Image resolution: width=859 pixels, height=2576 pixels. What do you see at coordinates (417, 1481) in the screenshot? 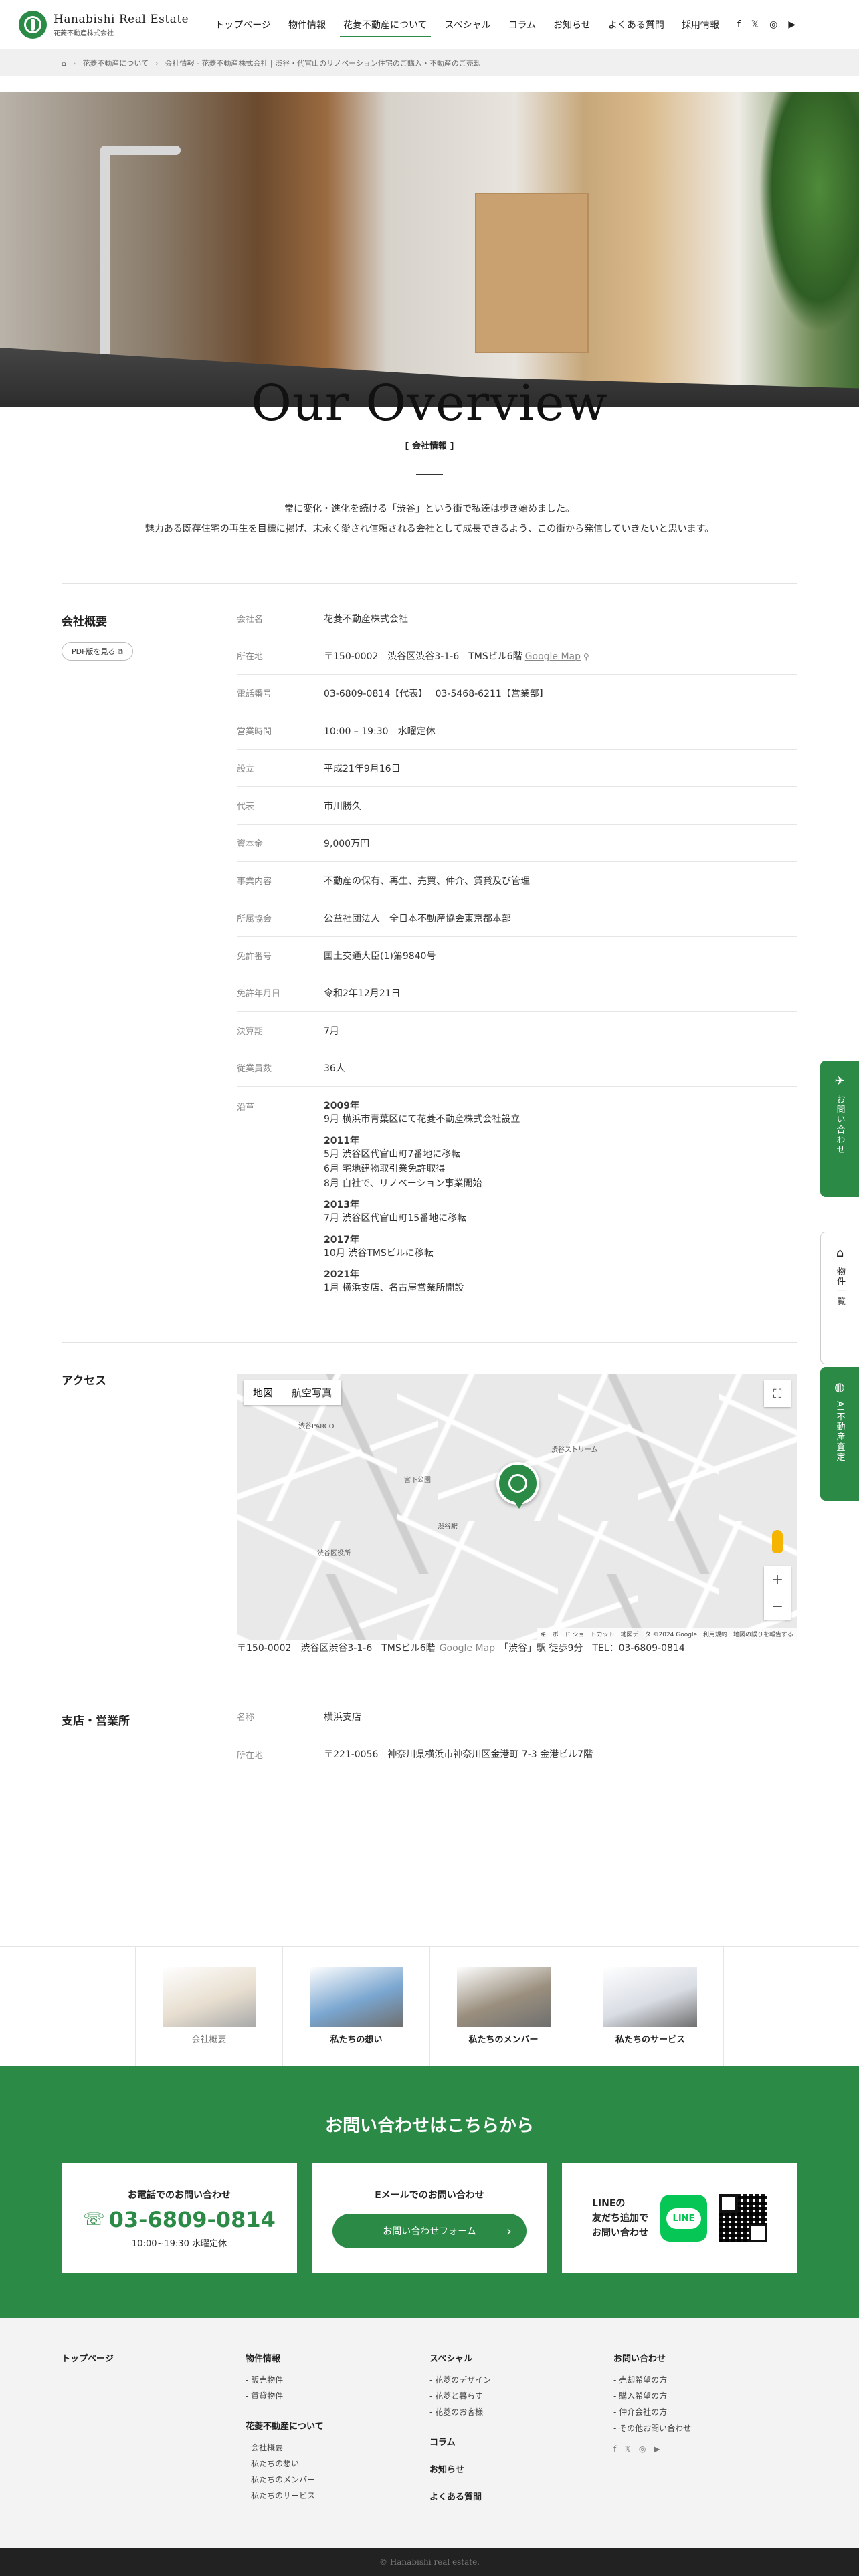
I see `map-label: 宮下公園` at bounding box center [417, 1481].